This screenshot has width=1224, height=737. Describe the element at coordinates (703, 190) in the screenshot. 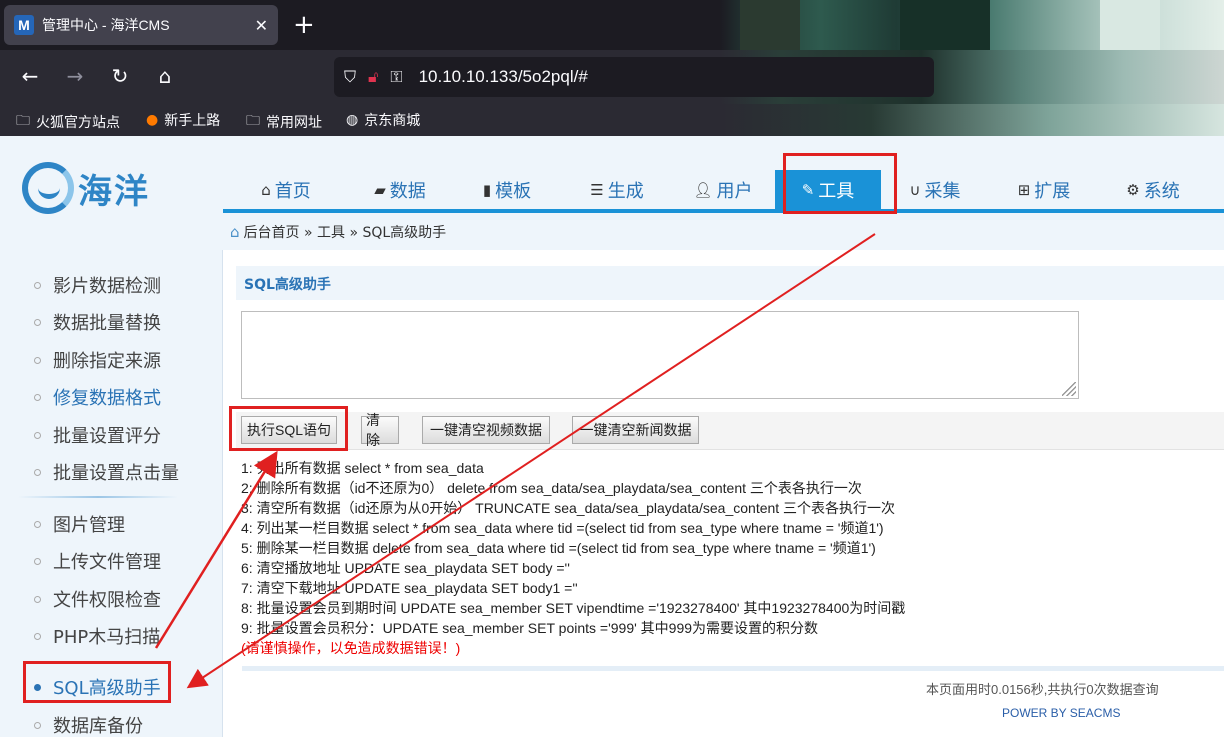

I see `user-icon: 👤︎` at that location.